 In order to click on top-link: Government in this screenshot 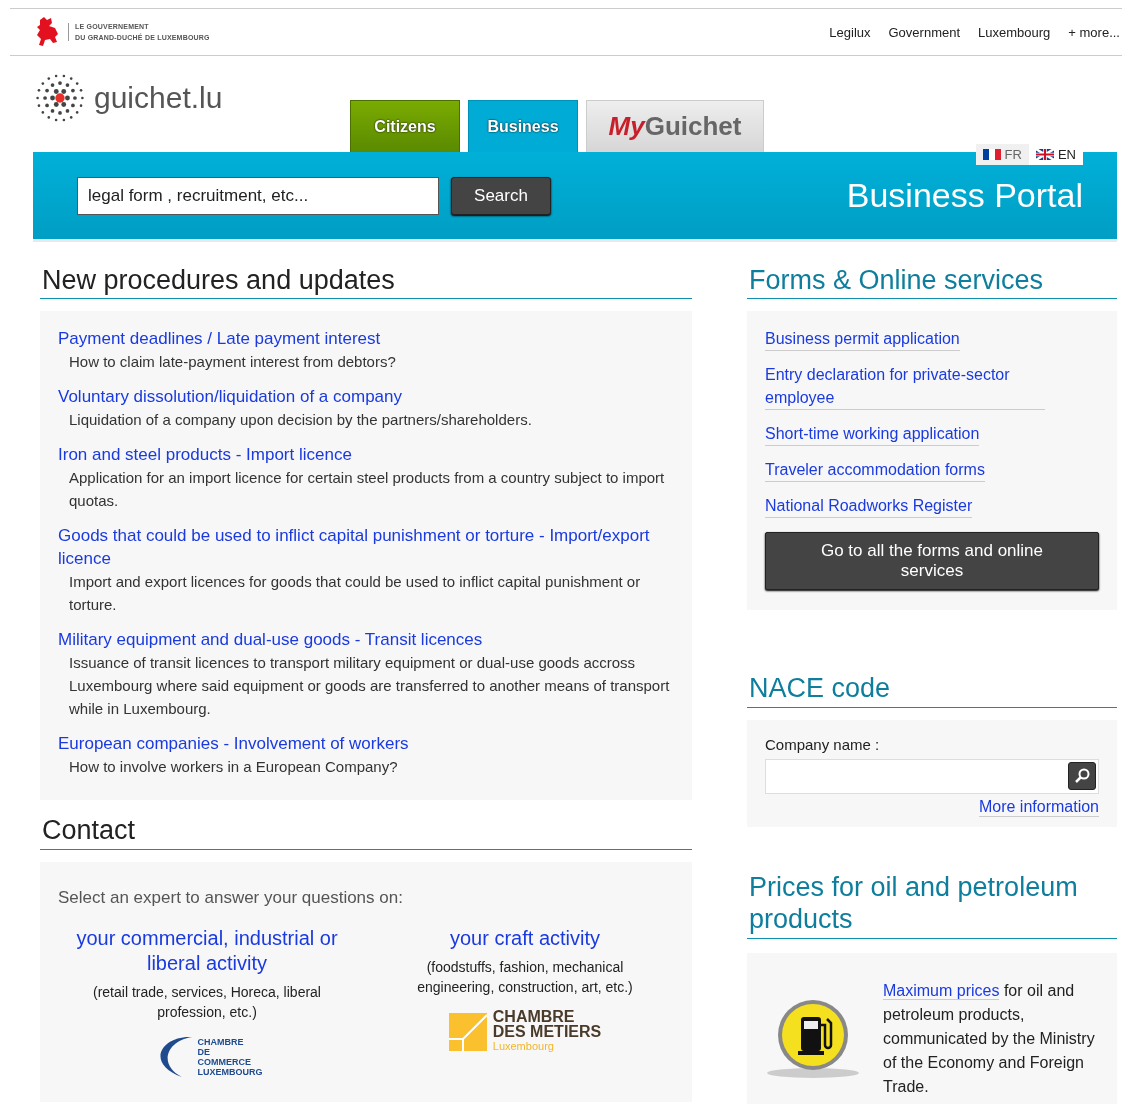, I will do `click(924, 32)`.